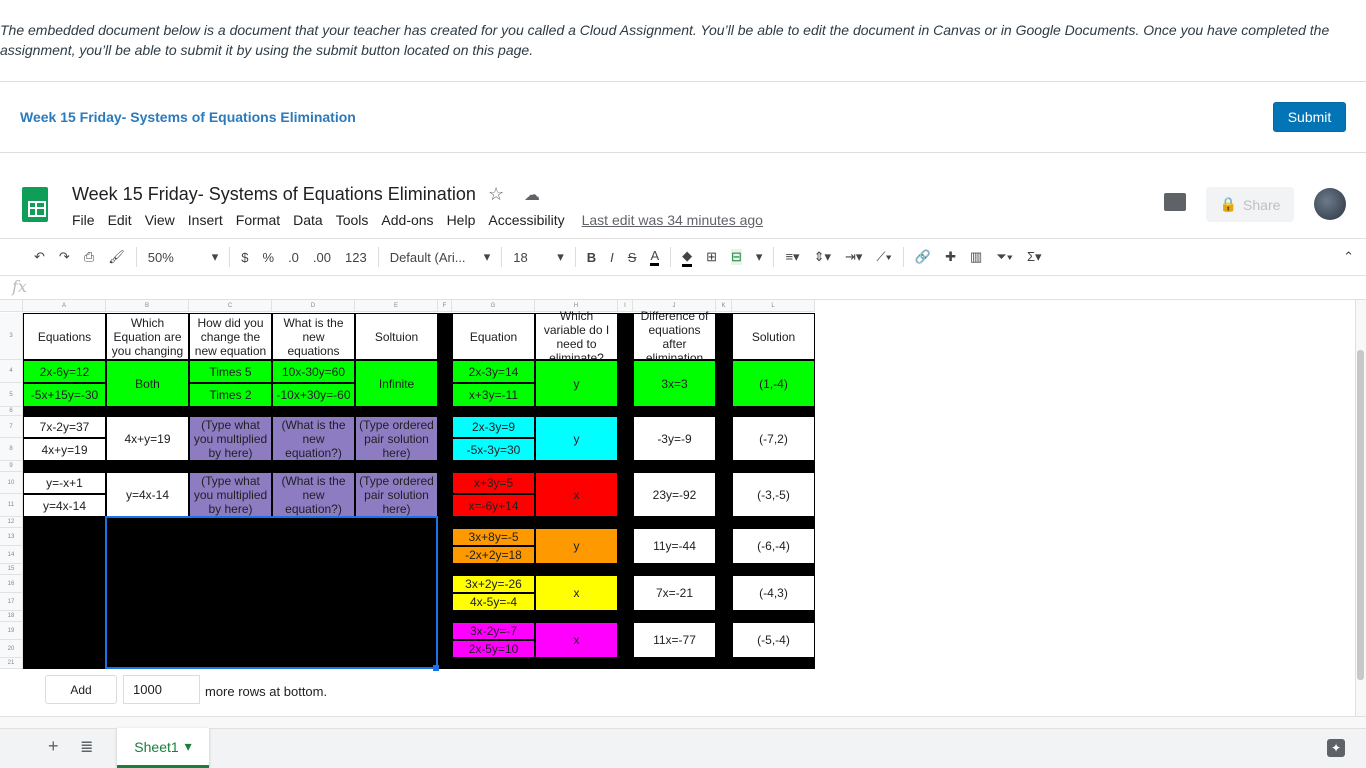  What do you see at coordinates (11, 522) in the screenshot?
I see `row-header: 12` at bounding box center [11, 522].